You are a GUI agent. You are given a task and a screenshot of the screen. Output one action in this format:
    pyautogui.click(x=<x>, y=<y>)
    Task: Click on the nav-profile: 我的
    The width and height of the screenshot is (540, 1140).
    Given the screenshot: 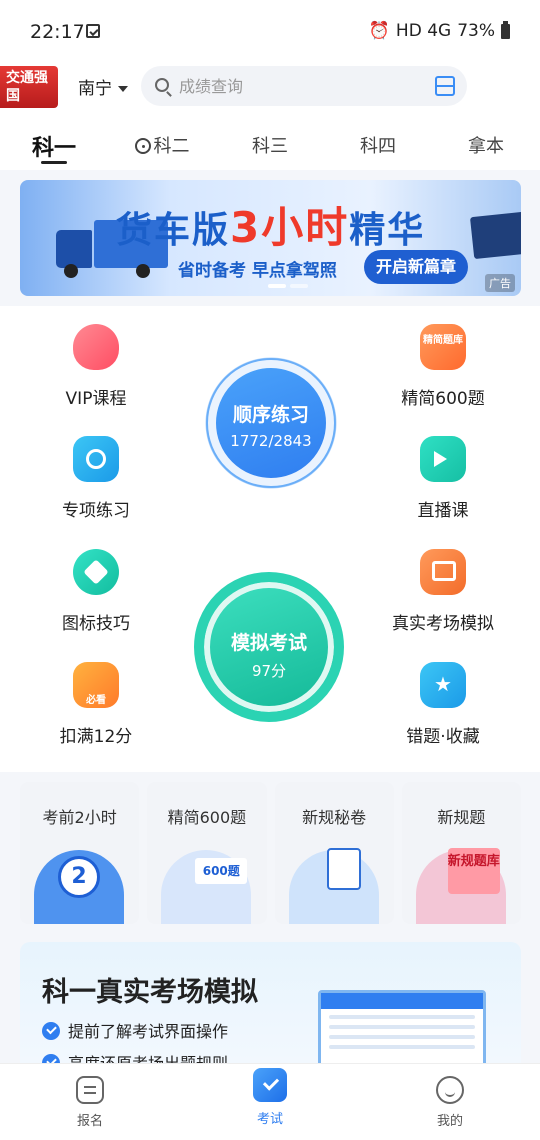 What is the action you would take?
    pyautogui.click(x=450, y=1102)
    